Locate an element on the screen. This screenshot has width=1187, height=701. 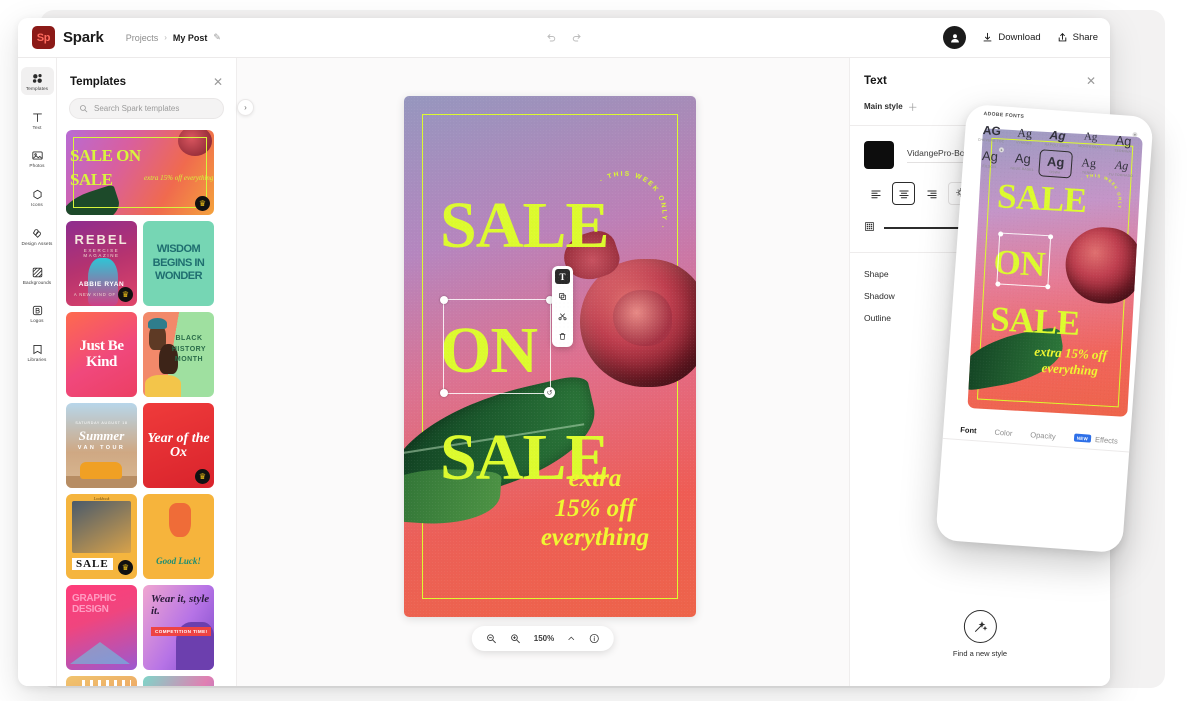
template-card-graphic-design: GRAPHIC DESIGN is located at coordinates (101, 627).